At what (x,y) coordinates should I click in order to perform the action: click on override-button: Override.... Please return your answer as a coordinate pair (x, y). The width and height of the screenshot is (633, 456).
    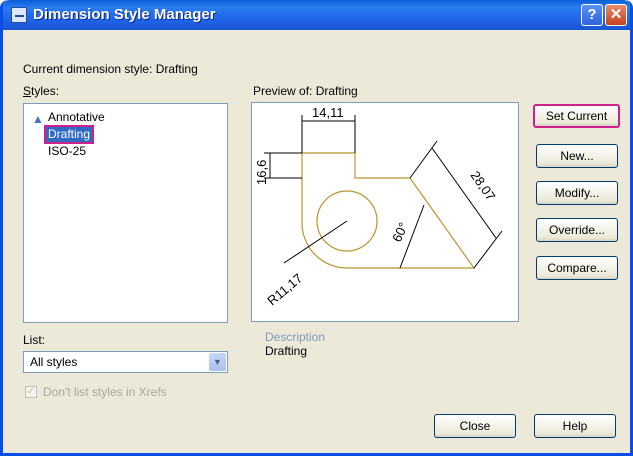
    Looking at the image, I should click on (577, 230).